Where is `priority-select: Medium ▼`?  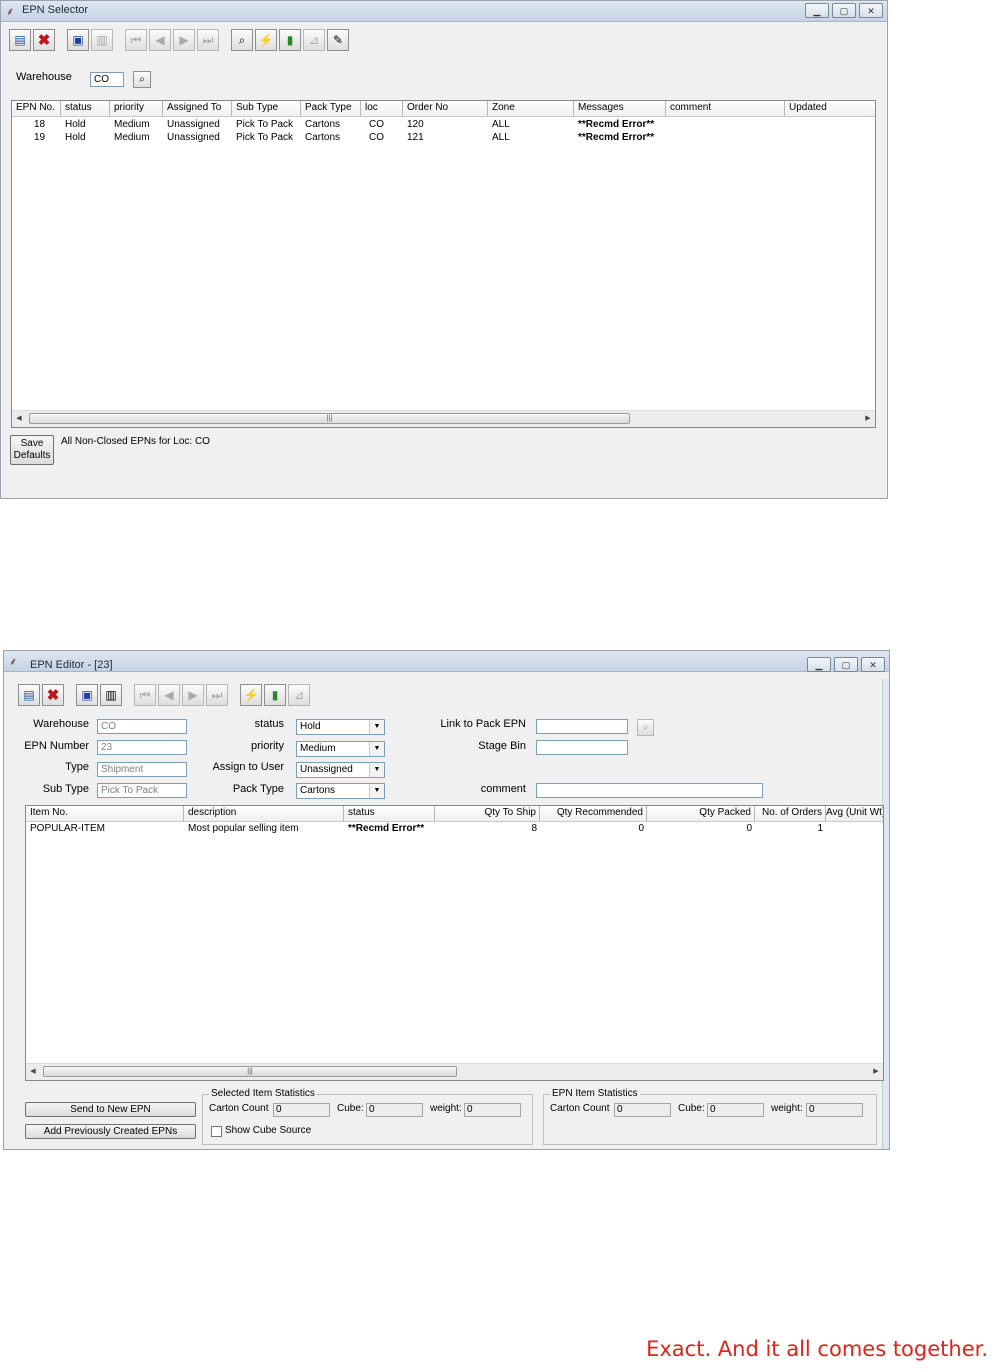 priority-select: Medium ▼ is located at coordinates (340, 749).